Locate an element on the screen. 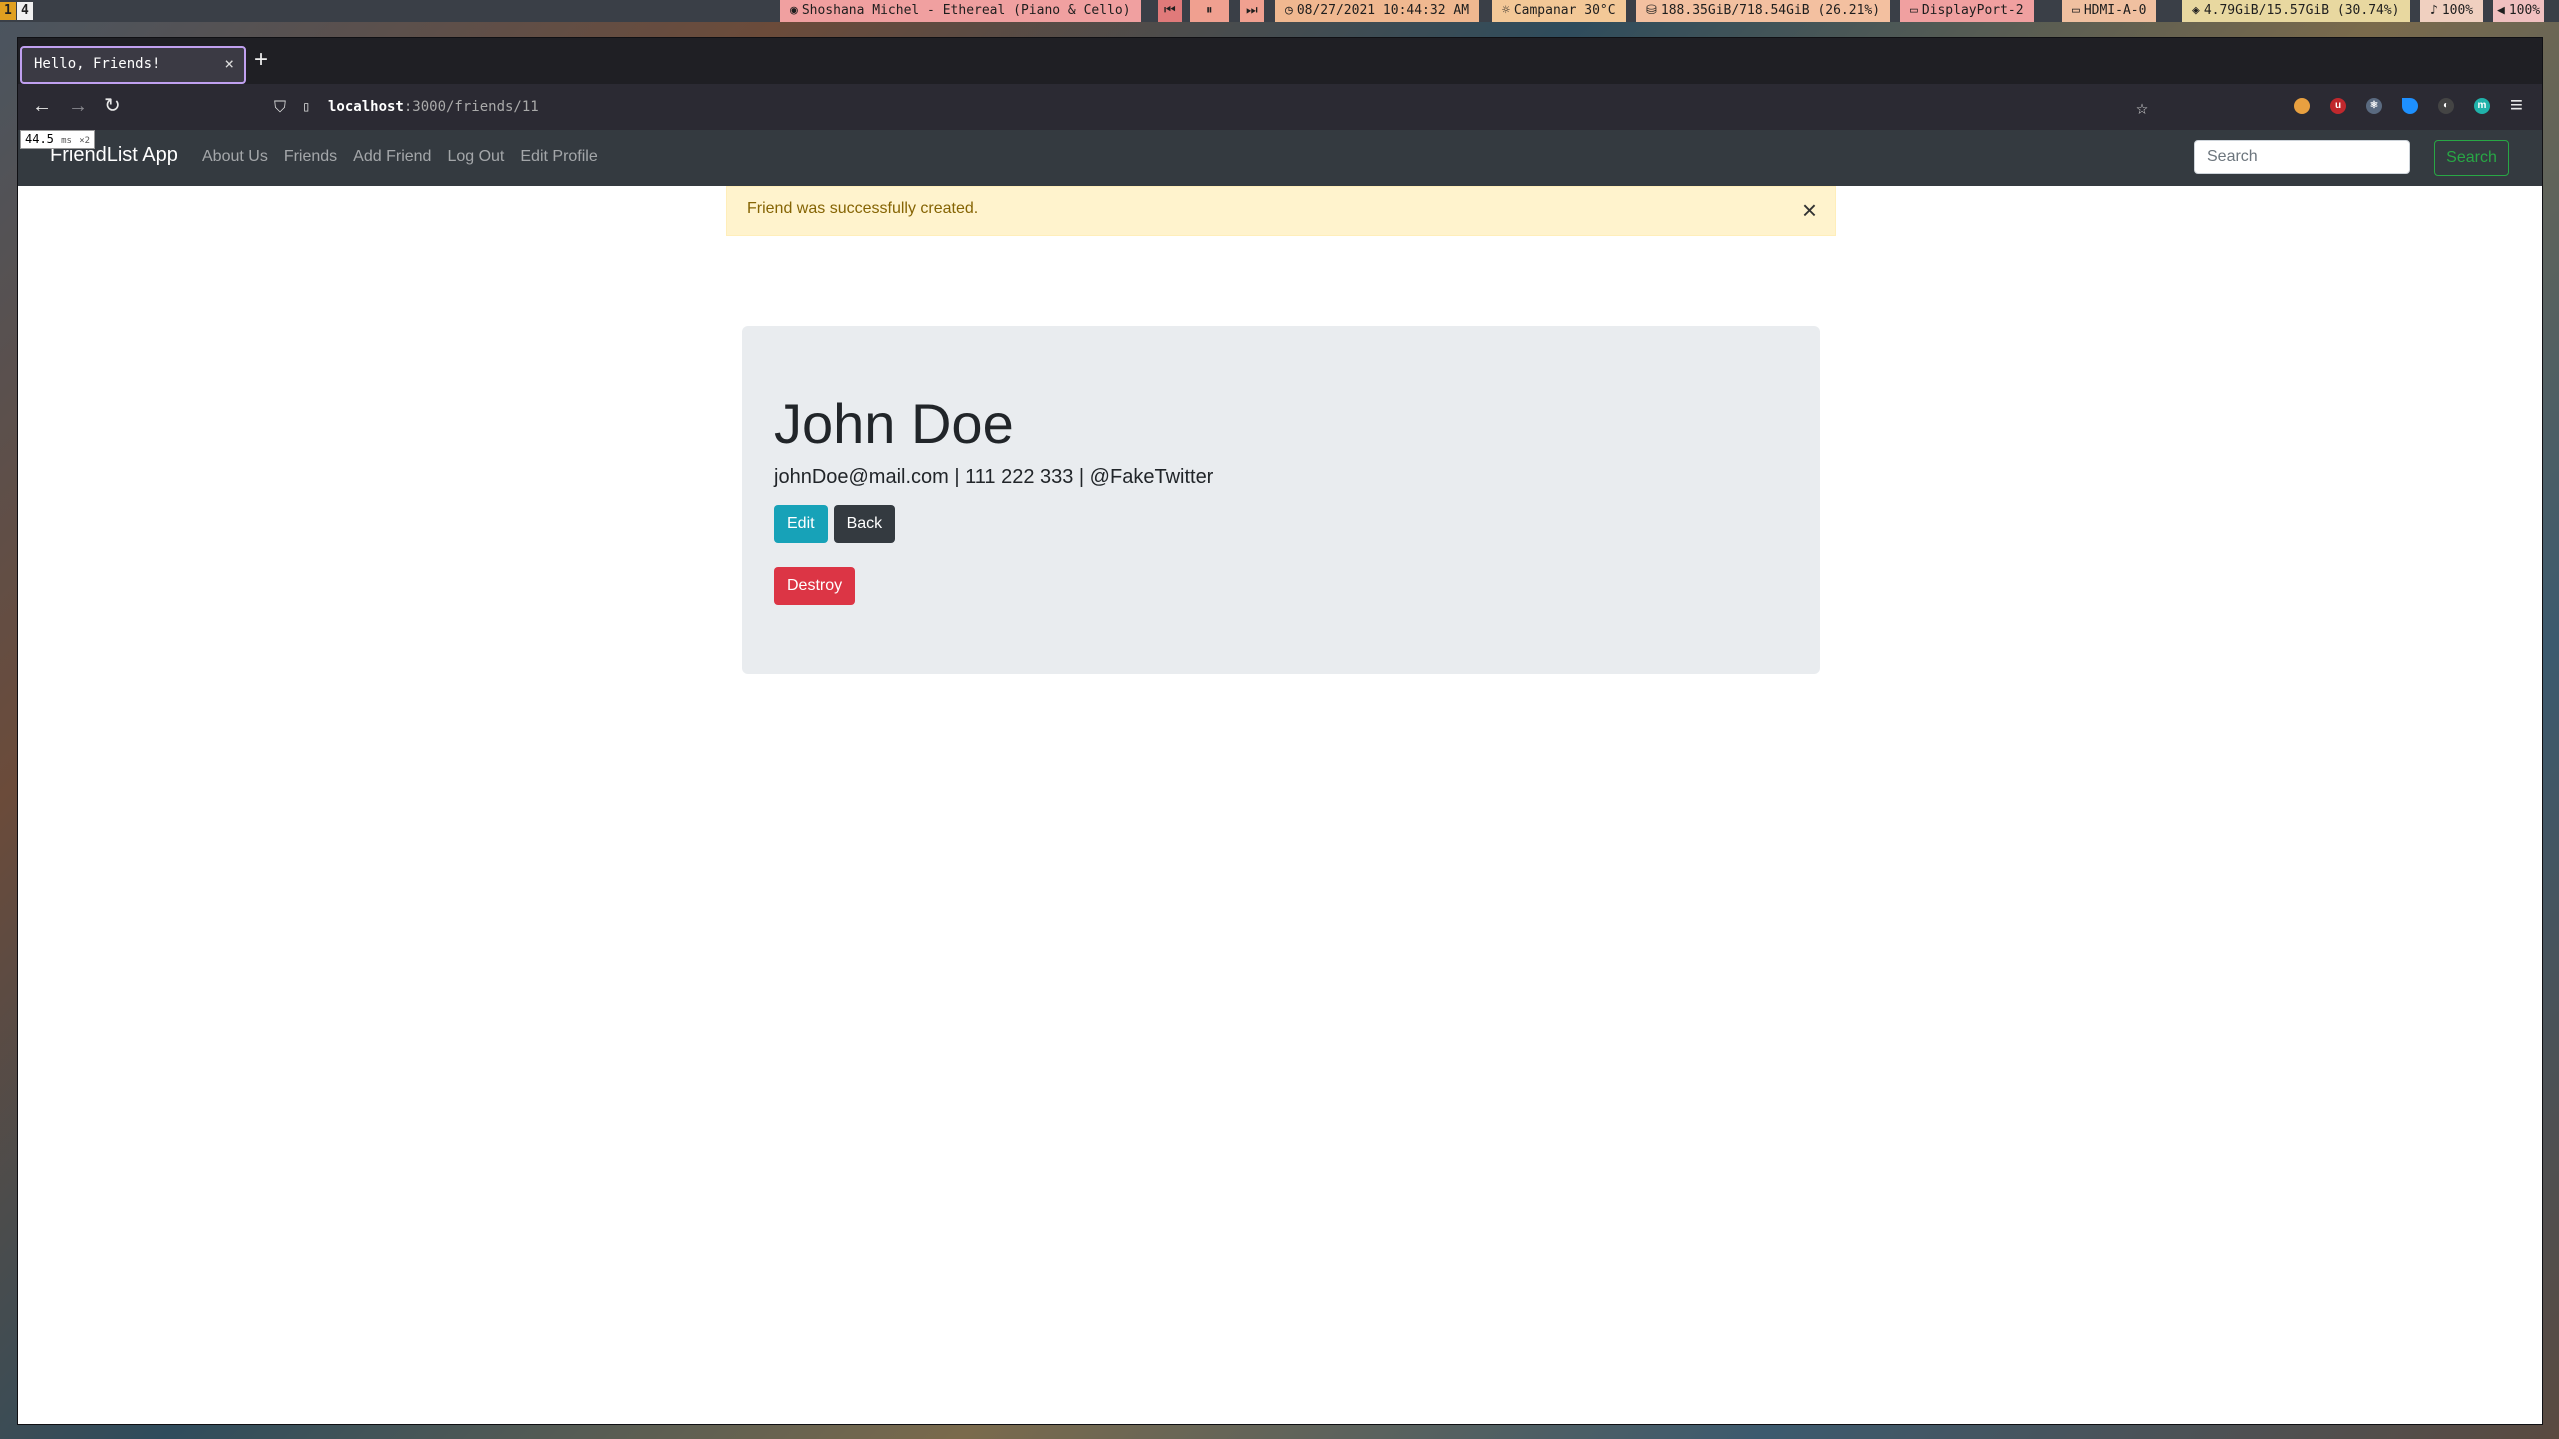 The height and width of the screenshot is (1439, 2559). prev-track-icon: ⏮ is located at coordinates (1170, 10).